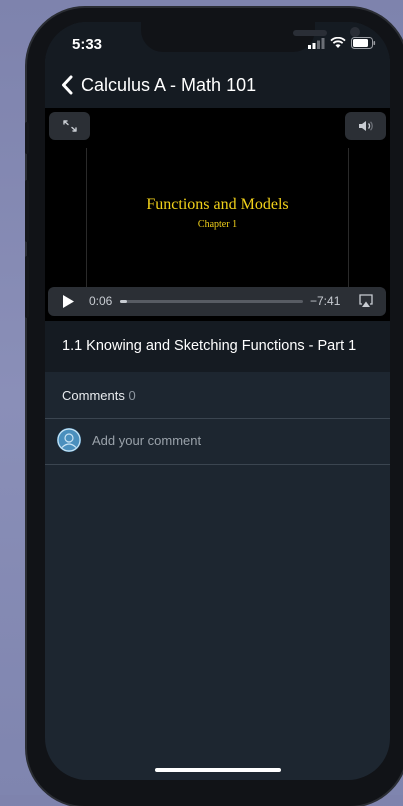  Describe the element at coordinates (338, 42) in the screenshot. I see `wifi-icon` at that location.